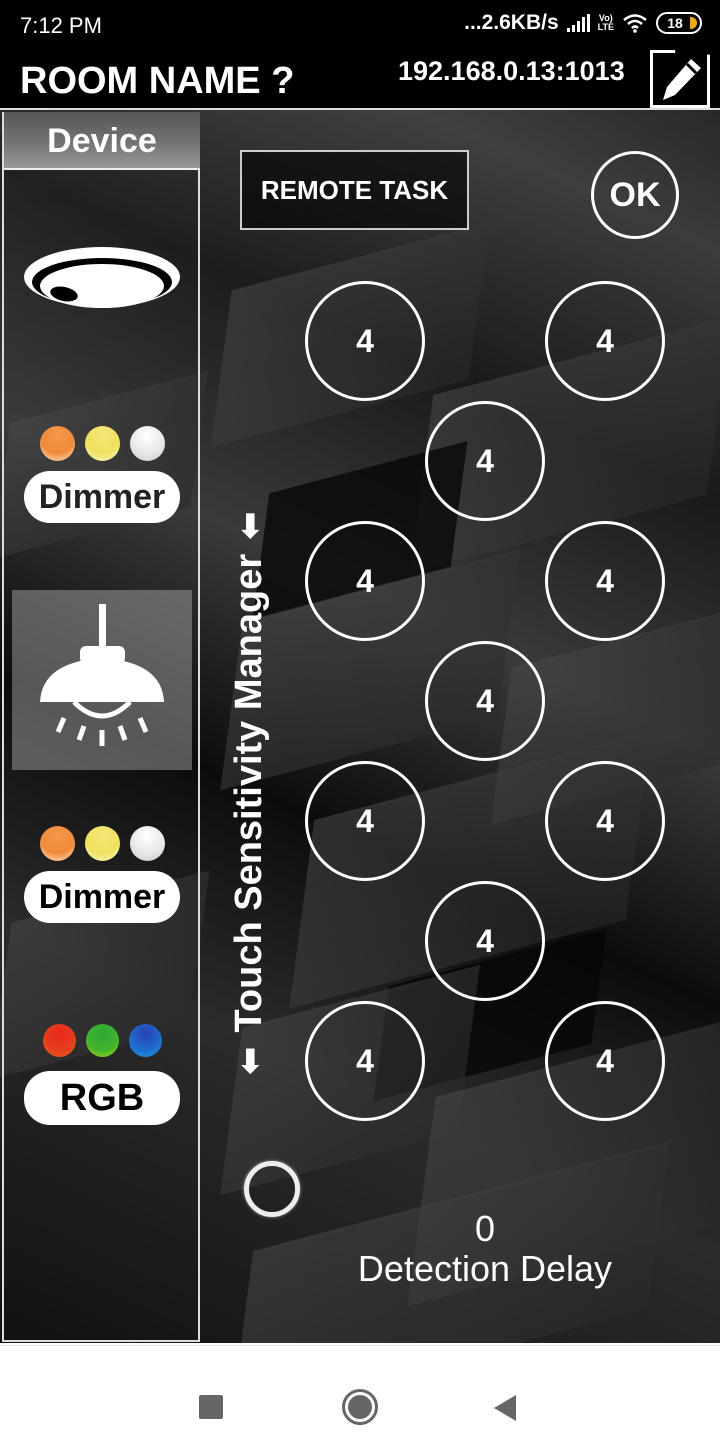  I want to click on pencil-icon, so click(682, 79).